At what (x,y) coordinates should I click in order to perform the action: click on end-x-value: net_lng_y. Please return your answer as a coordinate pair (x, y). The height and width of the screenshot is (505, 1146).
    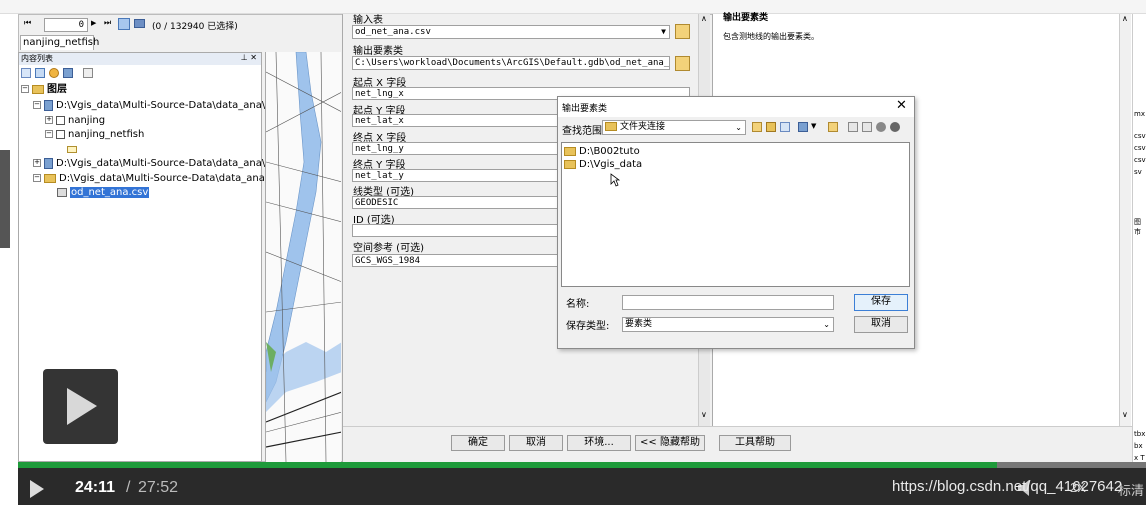
    Looking at the image, I should click on (379, 149).